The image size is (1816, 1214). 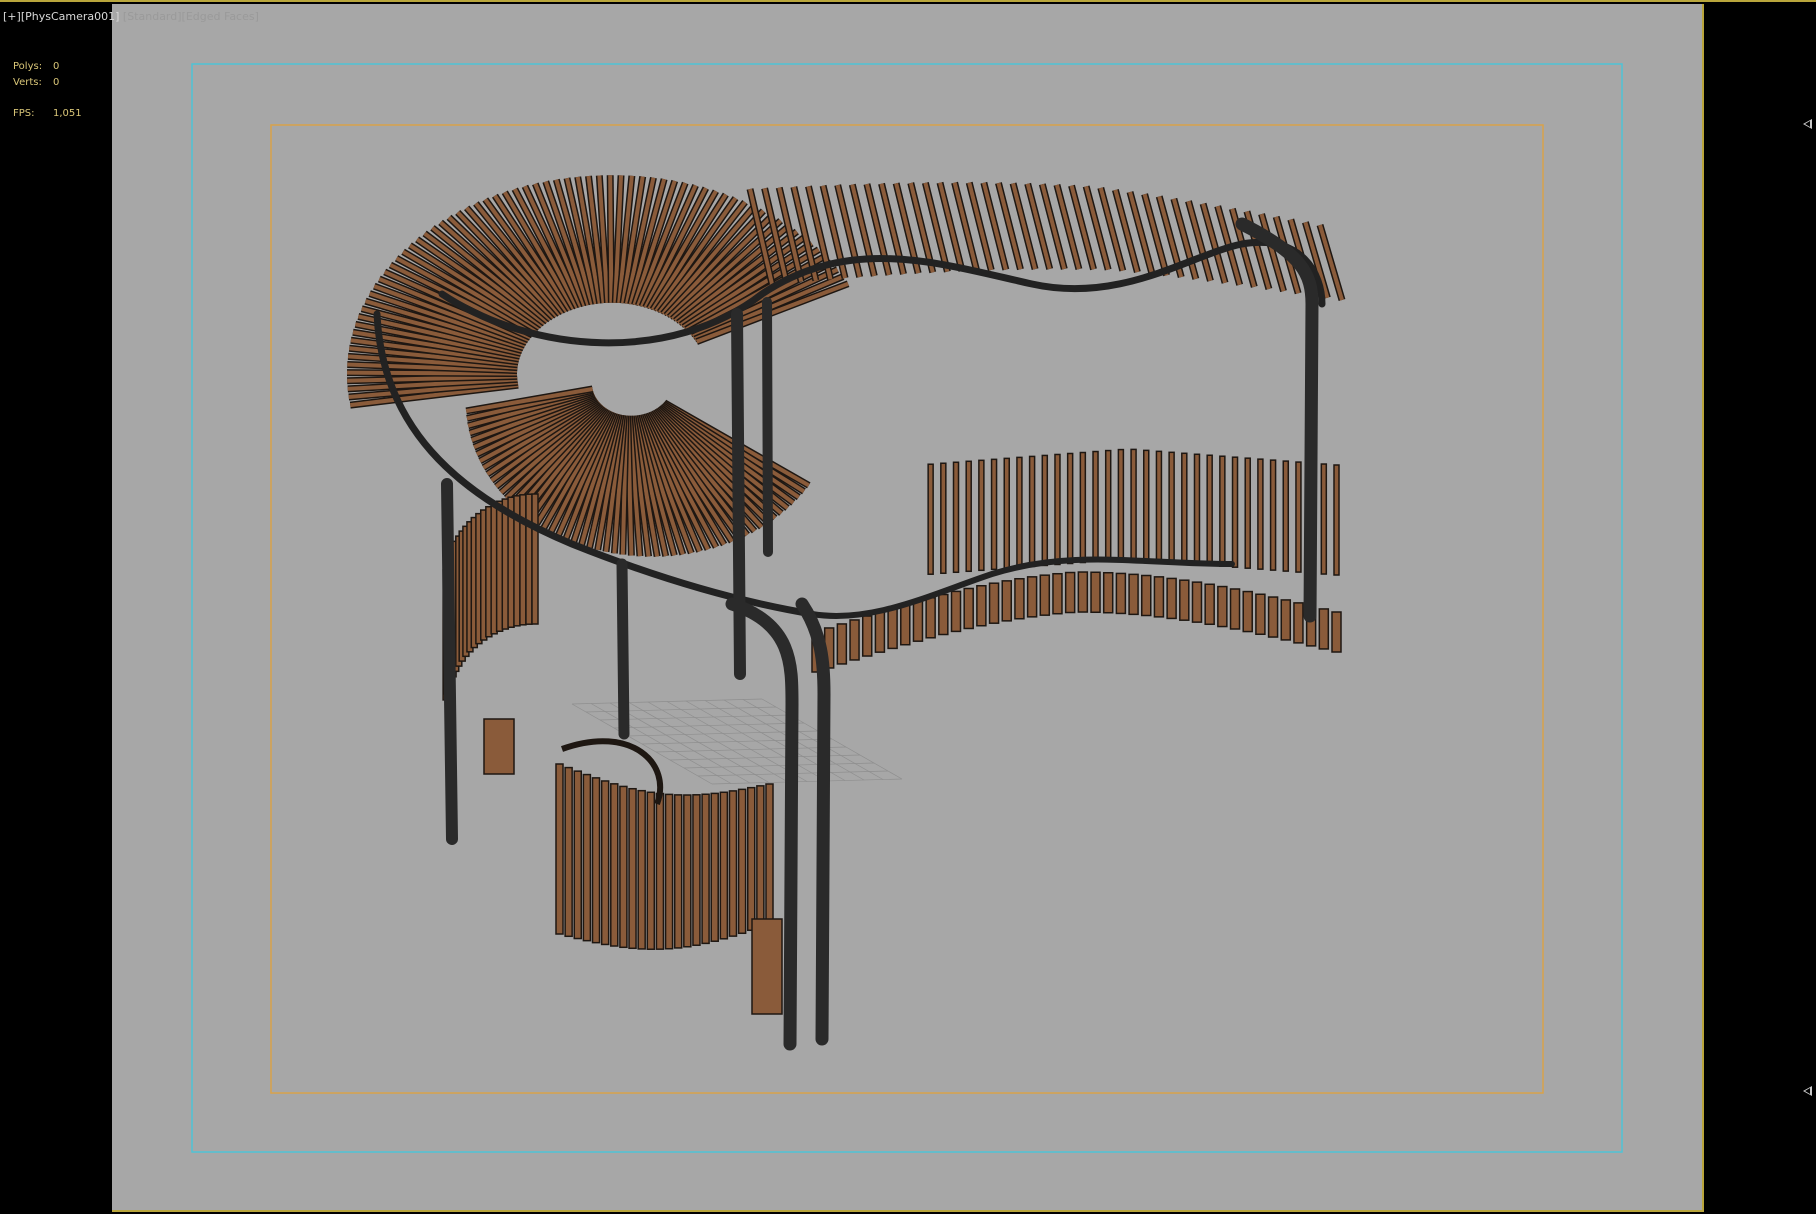 I want to click on verts-label: Verts:, so click(x=27, y=82).